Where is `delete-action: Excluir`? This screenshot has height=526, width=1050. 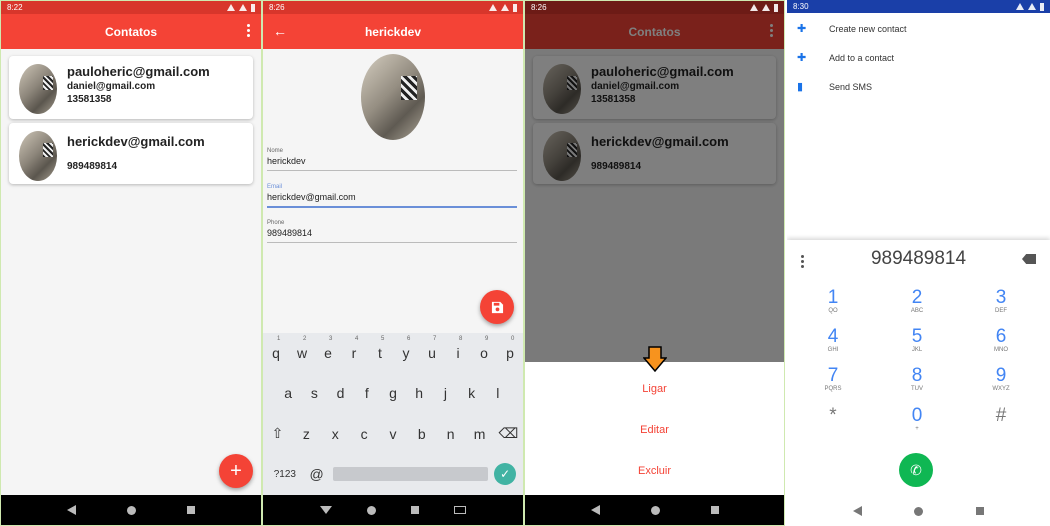
delete-action: Excluir is located at coordinates (654, 471).